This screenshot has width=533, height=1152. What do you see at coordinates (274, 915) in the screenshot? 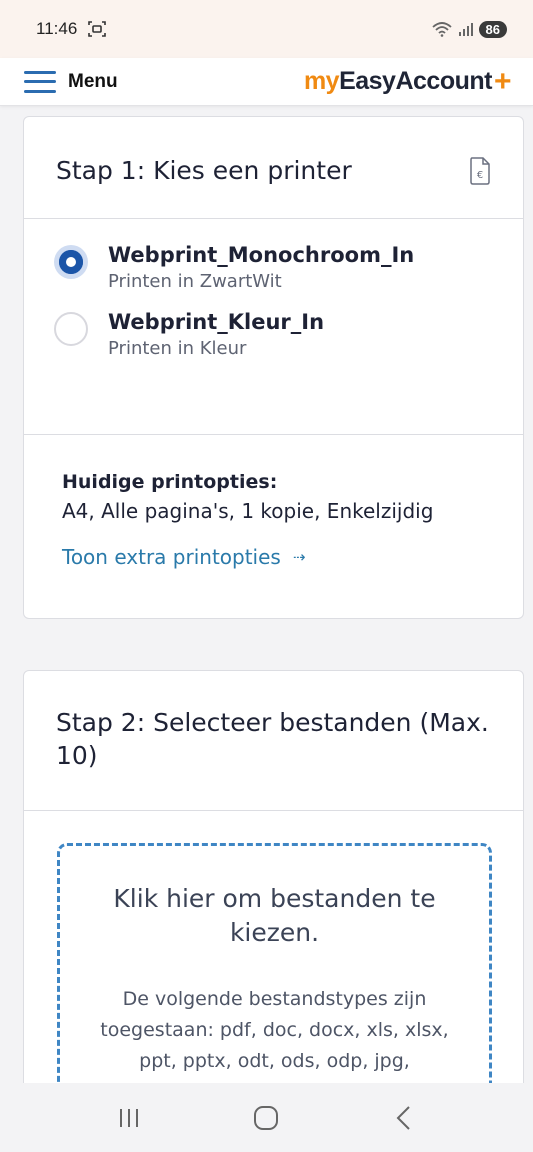
I see `dropzone-title: Klik hier om bestanden te kiezen.` at bounding box center [274, 915].